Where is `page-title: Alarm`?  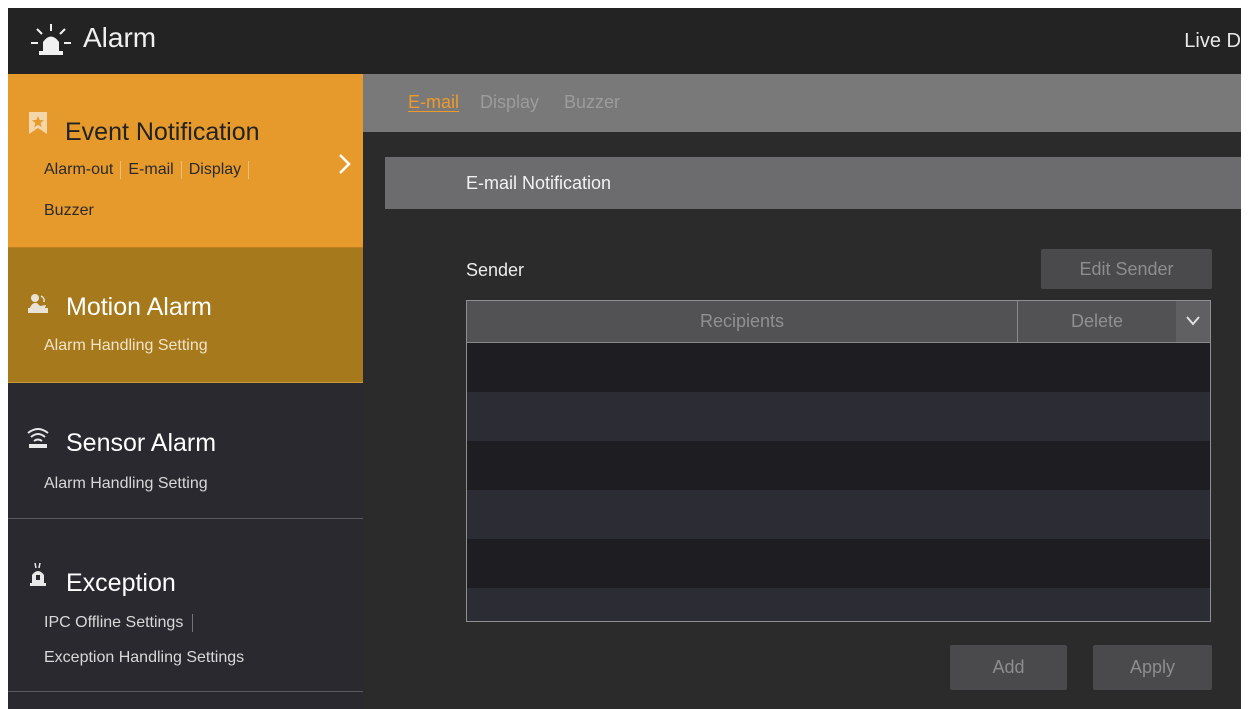 page-title: Alarm is located at coordinates (120, 37).